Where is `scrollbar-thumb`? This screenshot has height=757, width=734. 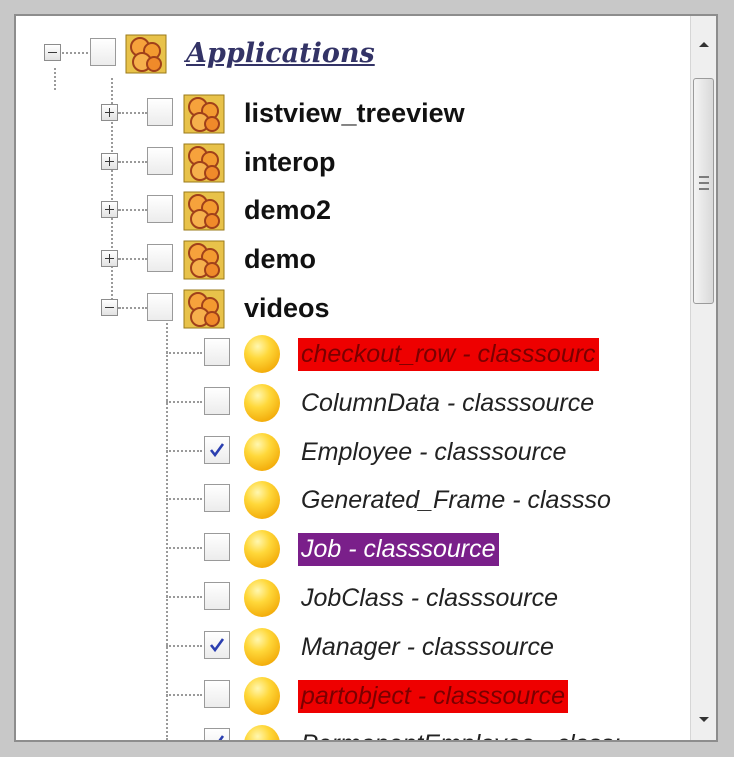 scrollbar-thumb is located at coordinates (703, 191).